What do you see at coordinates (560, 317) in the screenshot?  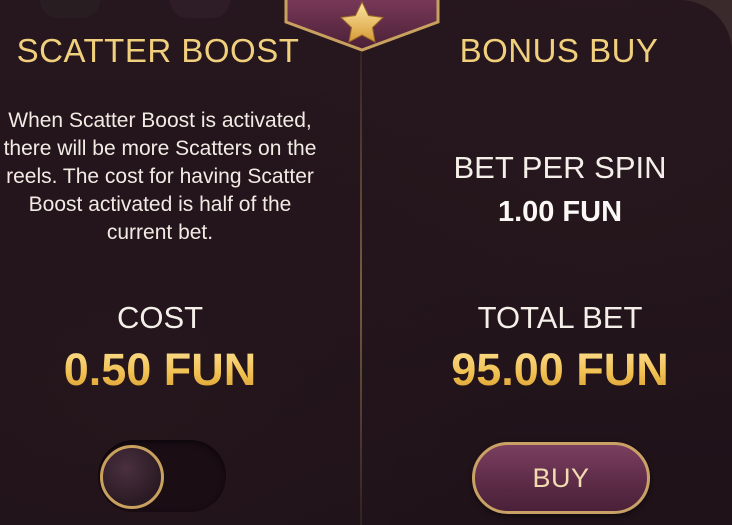 I see `total-bet-label: TOTAL BET` at bounding box center [560, 317].